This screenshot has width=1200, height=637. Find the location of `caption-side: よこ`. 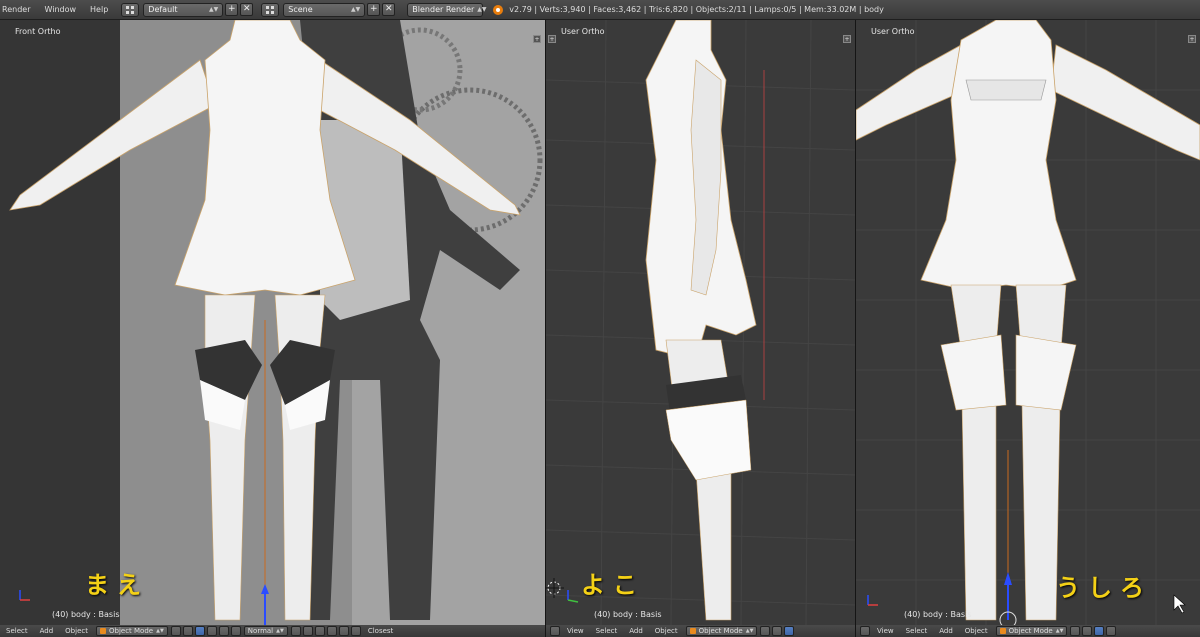

caption-side: よこ is located at coordinates (613, 585).